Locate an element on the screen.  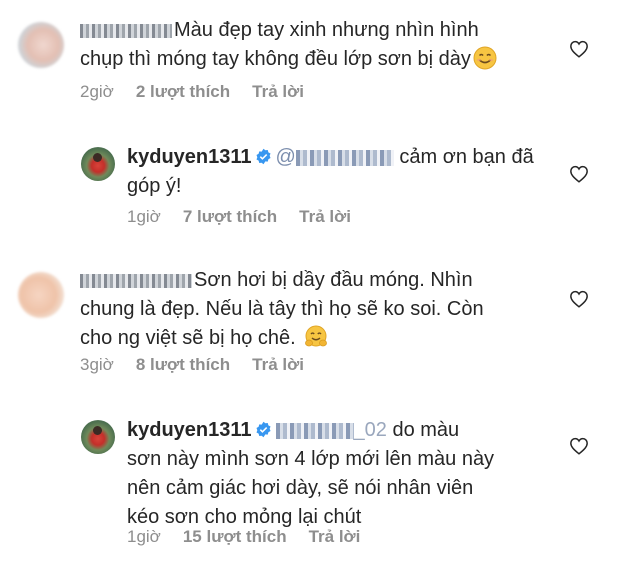
likes-count: 7 lượt thích is located at coordinates (230, 216).